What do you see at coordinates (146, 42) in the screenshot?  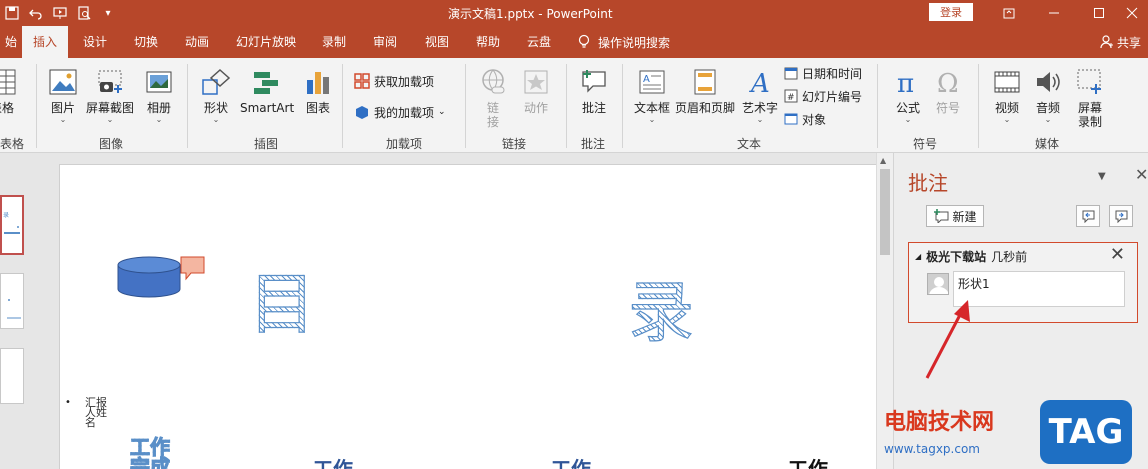 I see `tab-transitions: 切换` at bounding box center [146, 42].